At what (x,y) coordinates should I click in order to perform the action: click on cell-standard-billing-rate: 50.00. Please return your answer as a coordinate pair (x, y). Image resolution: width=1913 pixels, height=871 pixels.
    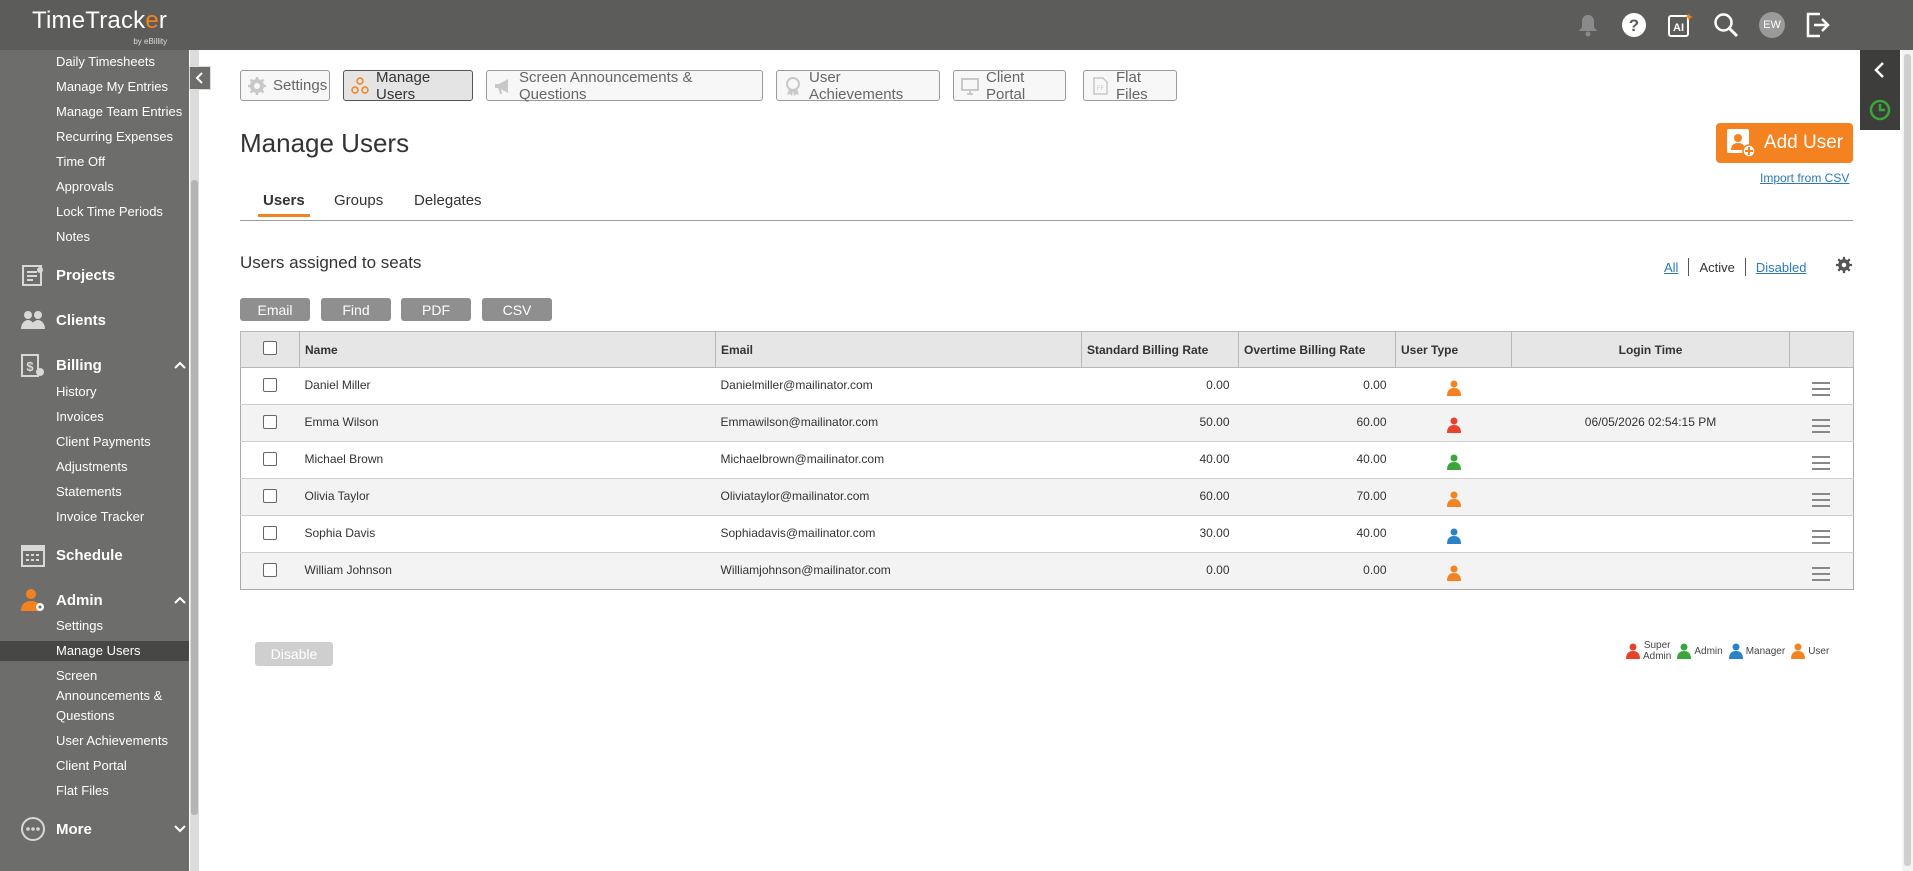
    Looking at the image, I should click on (1160, 423).